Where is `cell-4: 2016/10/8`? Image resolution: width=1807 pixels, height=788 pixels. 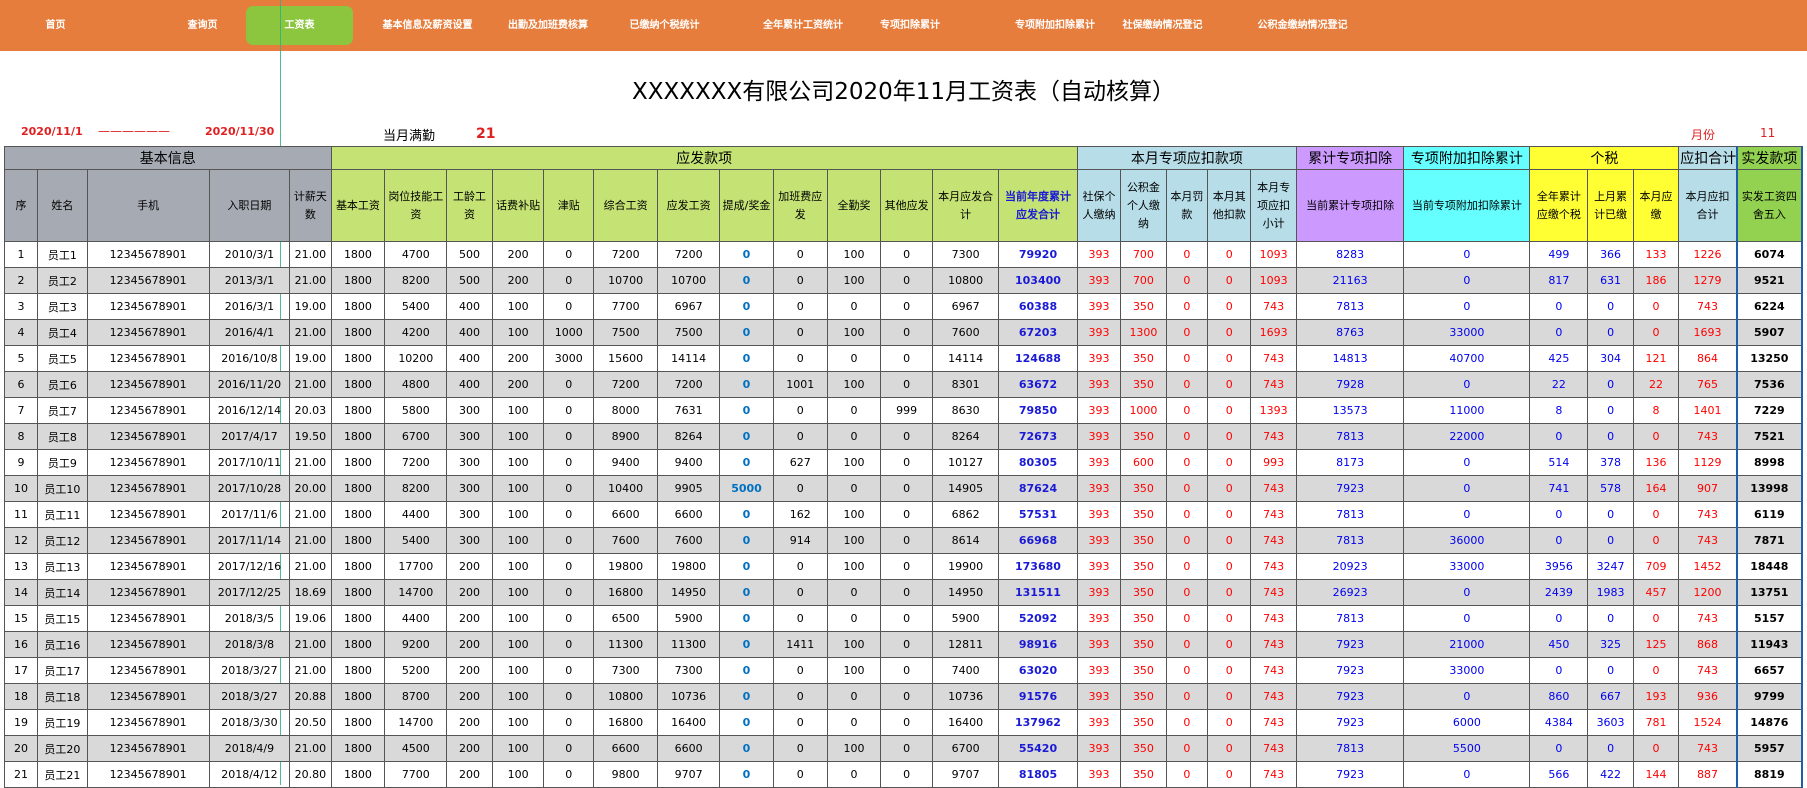
cell-4: 2016/10/8 is located at coordinates (249, 358).